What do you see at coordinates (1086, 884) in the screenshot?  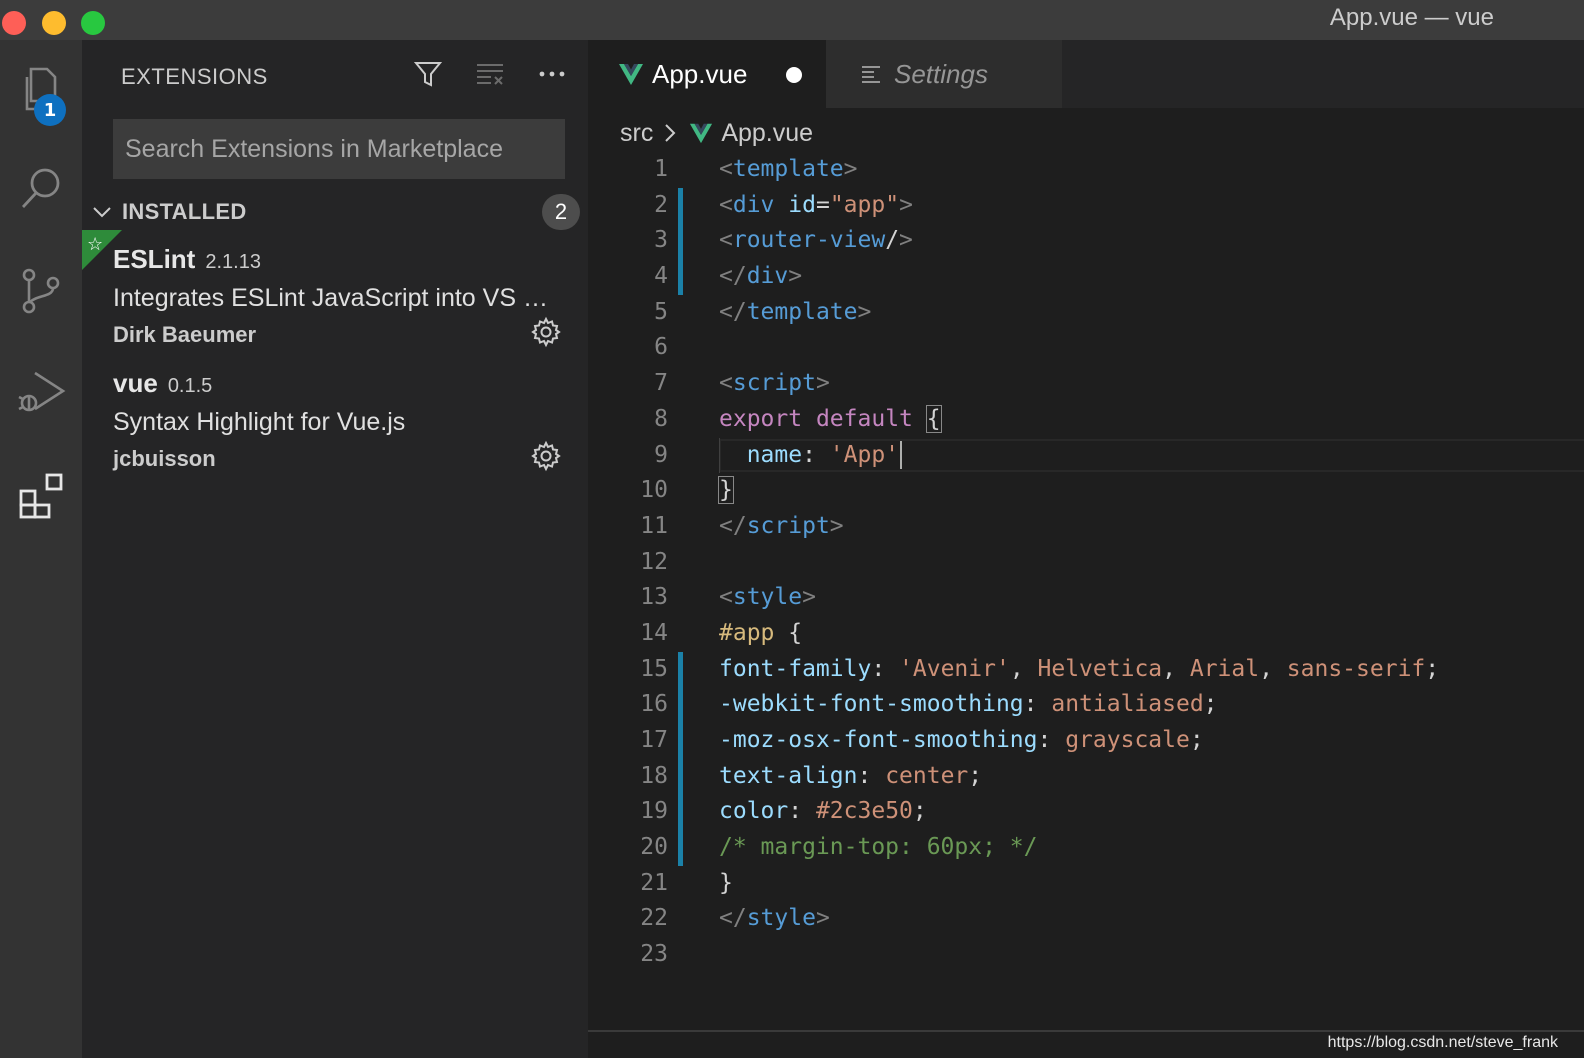 I see `code-line: 21}` at bounding box center [1086, 884].